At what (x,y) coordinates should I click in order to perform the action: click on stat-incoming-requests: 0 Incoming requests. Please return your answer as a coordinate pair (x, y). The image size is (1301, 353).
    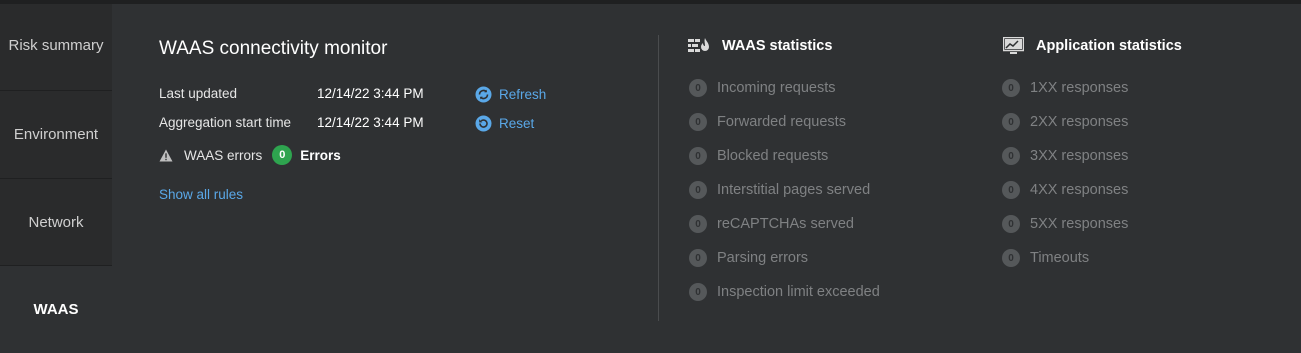
    Looking at the image, I should click on (762, 88).